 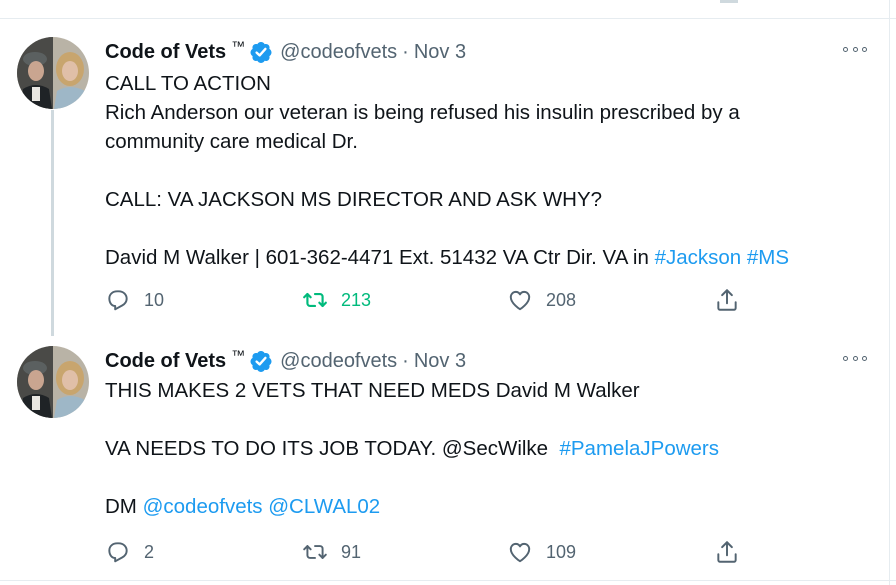 I want to click on tweet-text-line: community care medical Dr., so click(x=231, y=141).